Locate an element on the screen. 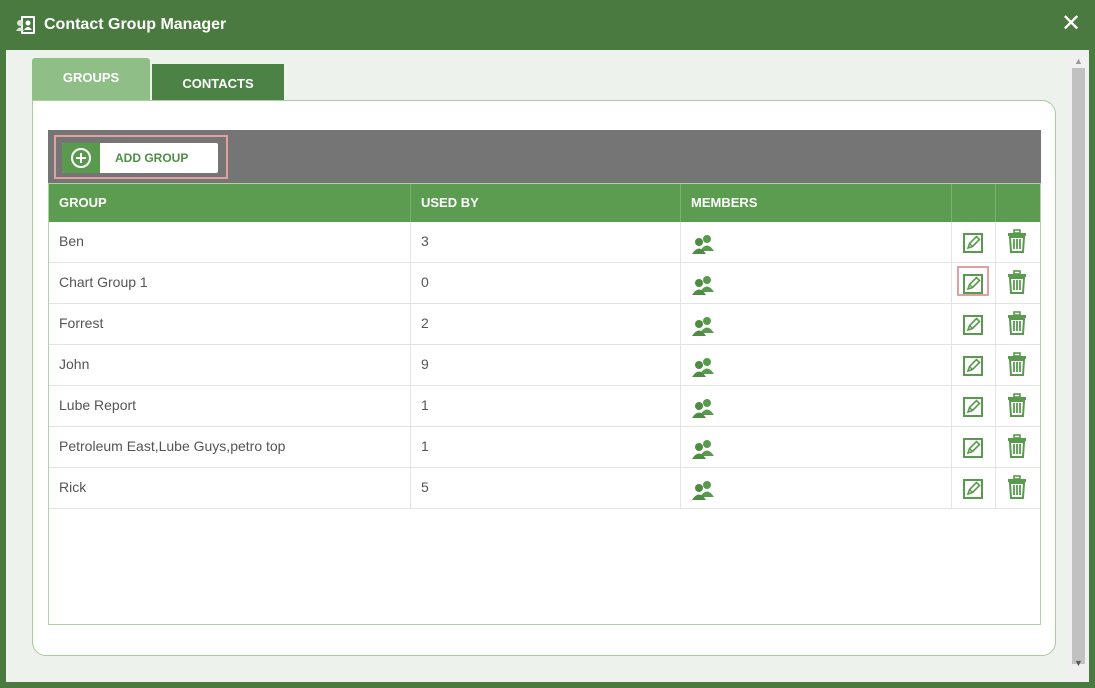 The image size is (1095, 688). table-row: Forrest 2 is located at coordinates (544, 324).